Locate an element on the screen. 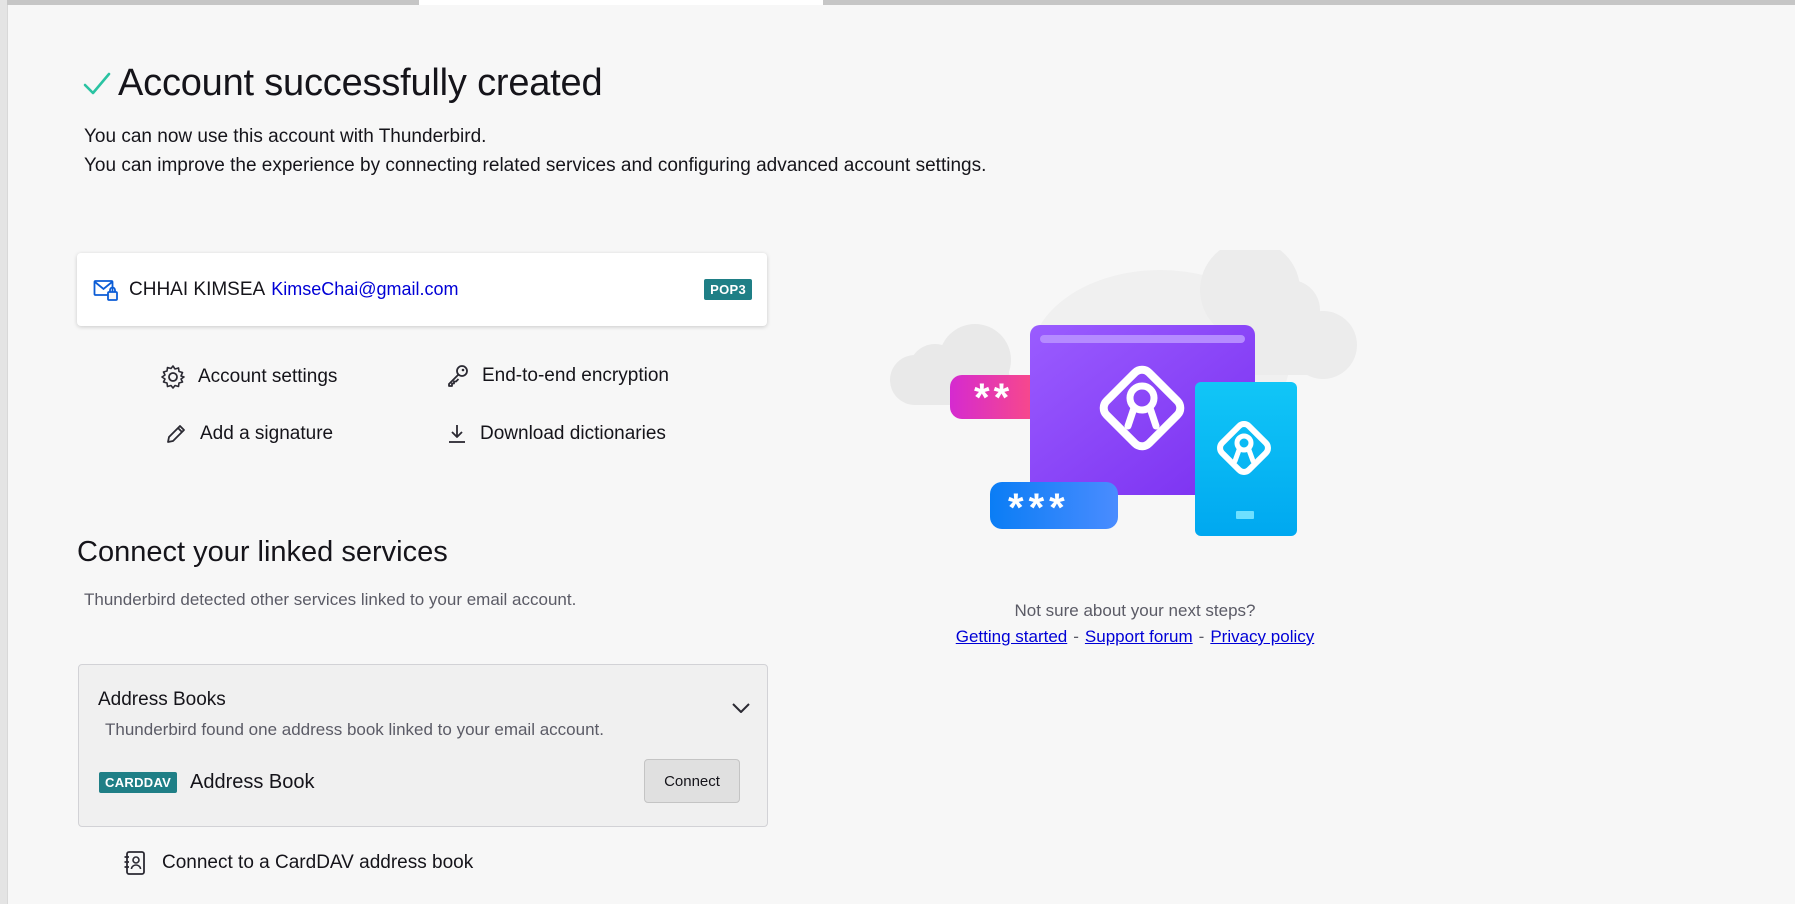 The width and height of the screenshot is (1795, 904). address-book-name: Address Book is located at coordinates (252, 782).